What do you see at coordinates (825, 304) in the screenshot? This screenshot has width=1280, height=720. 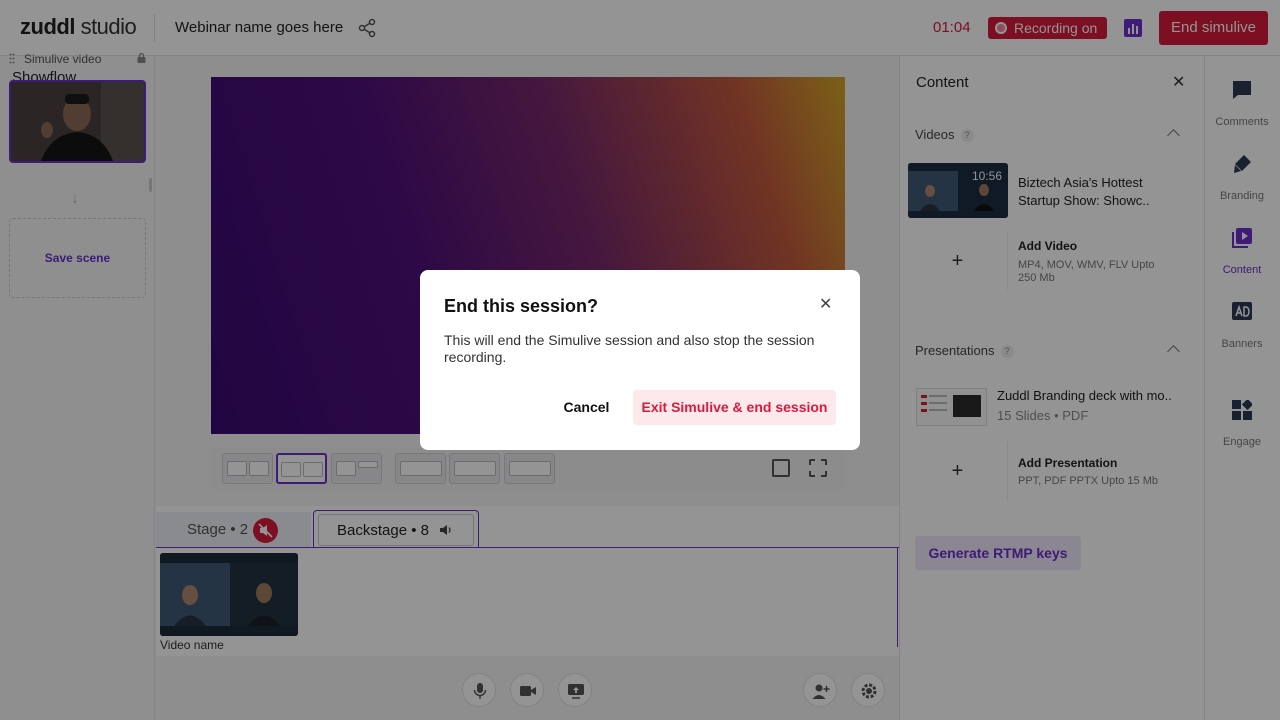 I see `close-icon: ✕` at bounding box center [825, 304].